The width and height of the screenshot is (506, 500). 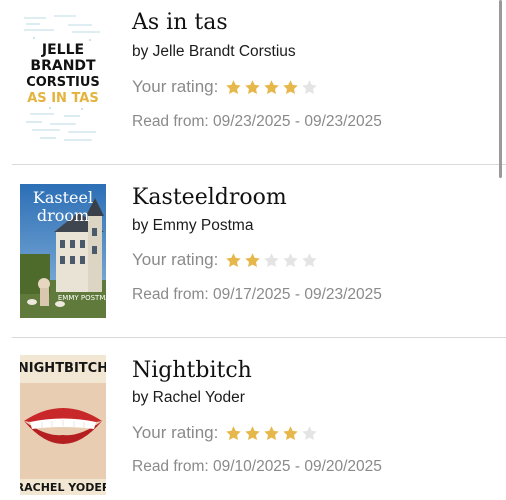 What do you see at coordinates (257, 294) in the screenshot?
I see `read-dates: Read from: 09/17/2025 - 09/23/2025` at bounding box center [257, 294].